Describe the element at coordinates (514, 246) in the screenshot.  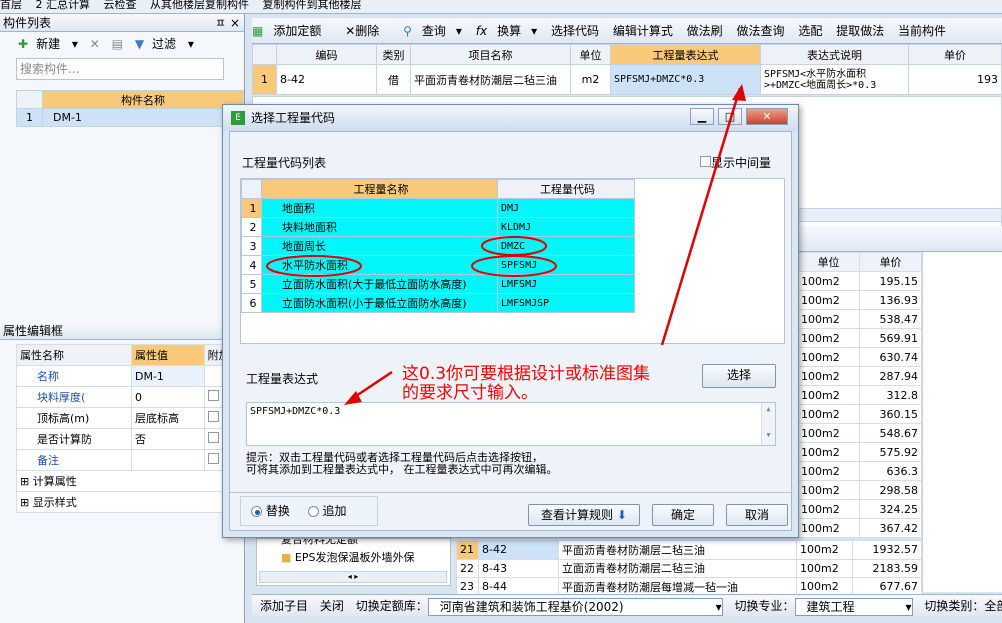
I see `highlight-ellipse-dmzc` at that location.